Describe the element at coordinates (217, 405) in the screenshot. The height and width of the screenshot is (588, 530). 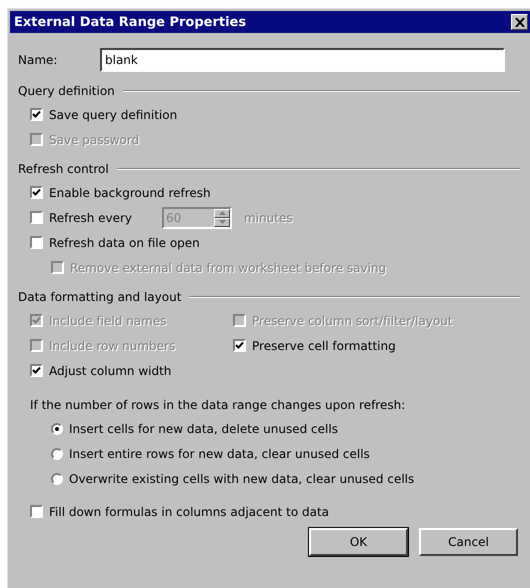
I see `prompt-text: If the number of rows in the data range changes upon refresh:` at that location.